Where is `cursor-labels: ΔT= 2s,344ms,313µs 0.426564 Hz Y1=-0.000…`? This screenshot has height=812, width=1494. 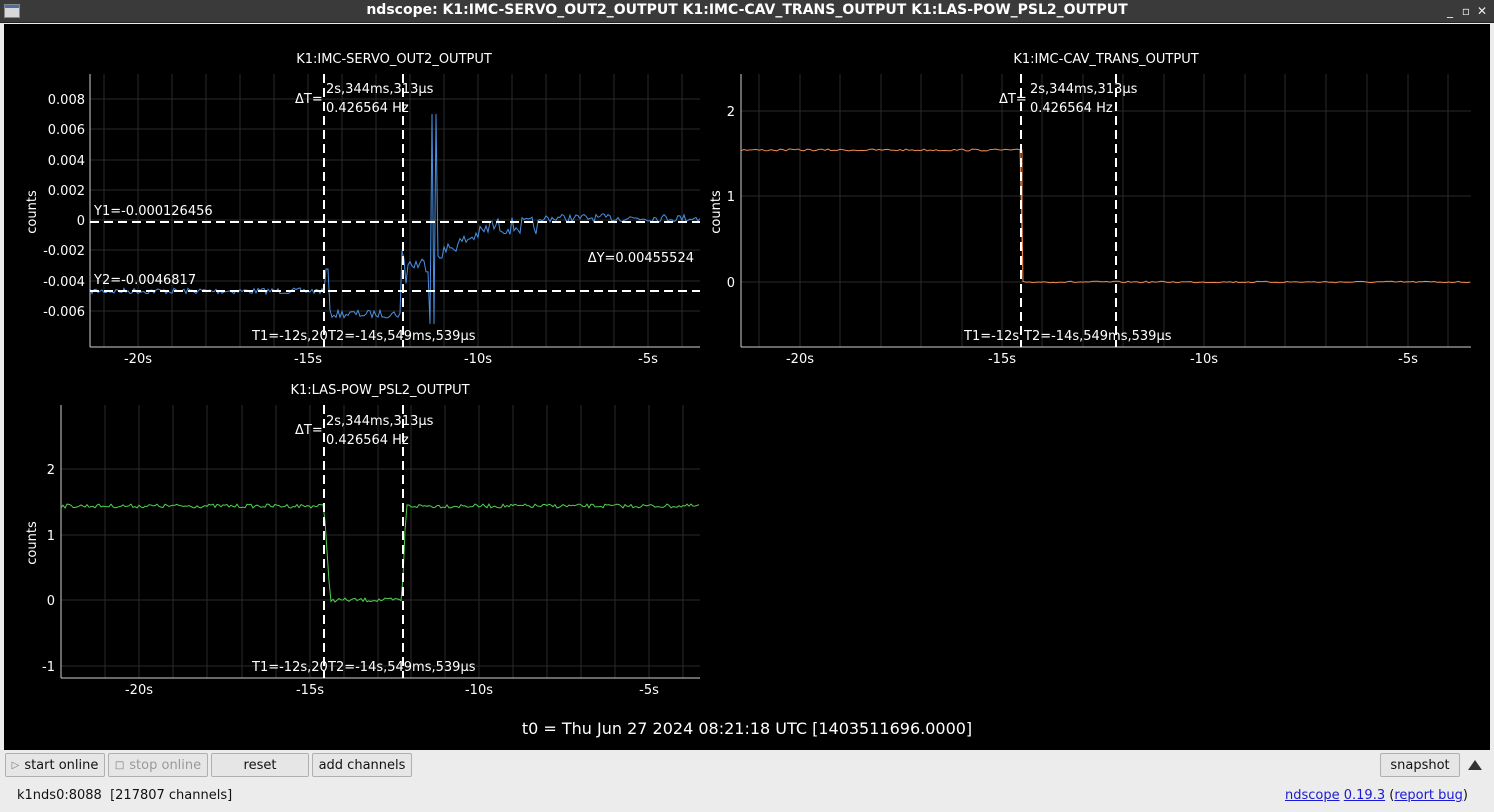
cursor-labels: ΔT= 2s,344ms,313µs 0.426564 Hz Y1=-0.000… is located at coordinates (393, 213).